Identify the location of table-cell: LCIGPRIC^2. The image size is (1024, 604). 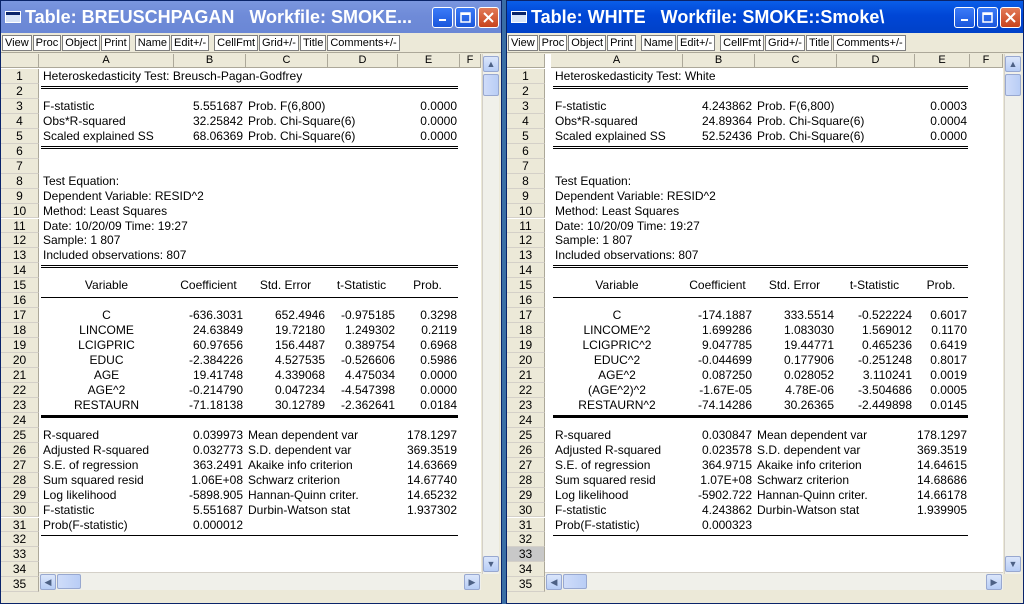
(617, 345).